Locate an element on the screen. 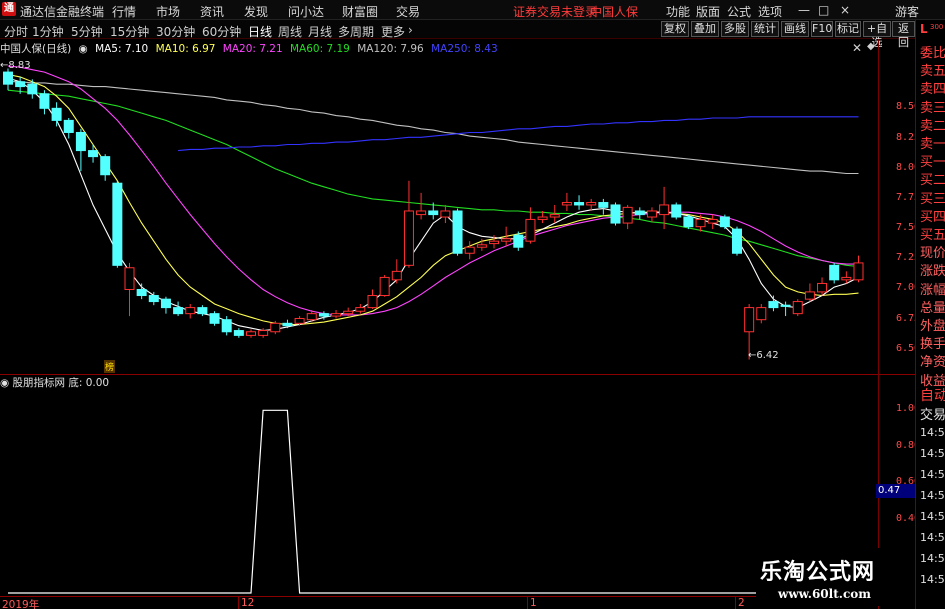  back-button: 返回 is located at coordinates (903, 35).